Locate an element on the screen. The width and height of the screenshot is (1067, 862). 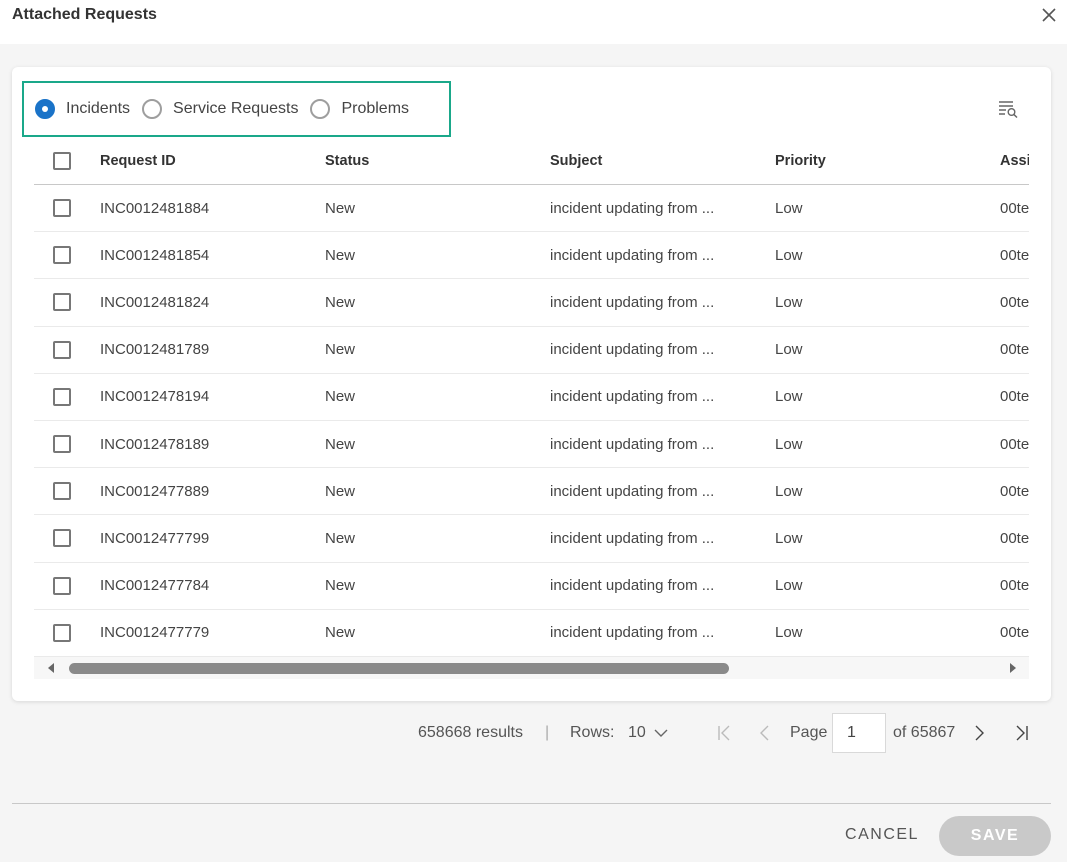
radio-button-problems is located at coordinates (320, 109).